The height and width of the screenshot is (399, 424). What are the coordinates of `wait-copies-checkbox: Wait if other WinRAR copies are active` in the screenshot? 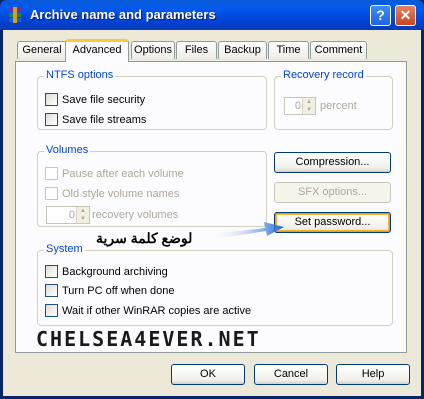 It's located at (148, 310).